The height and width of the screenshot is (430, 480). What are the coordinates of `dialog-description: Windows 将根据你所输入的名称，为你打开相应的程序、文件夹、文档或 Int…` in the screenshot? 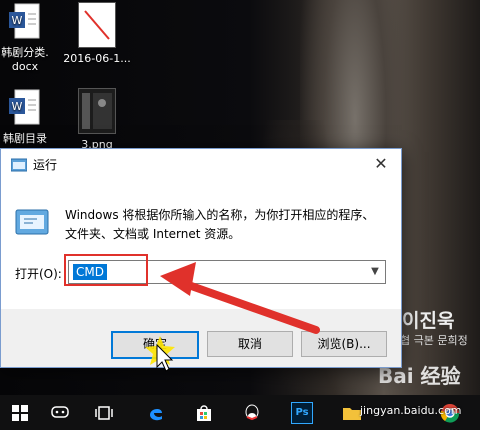 It's located at (220, 224).